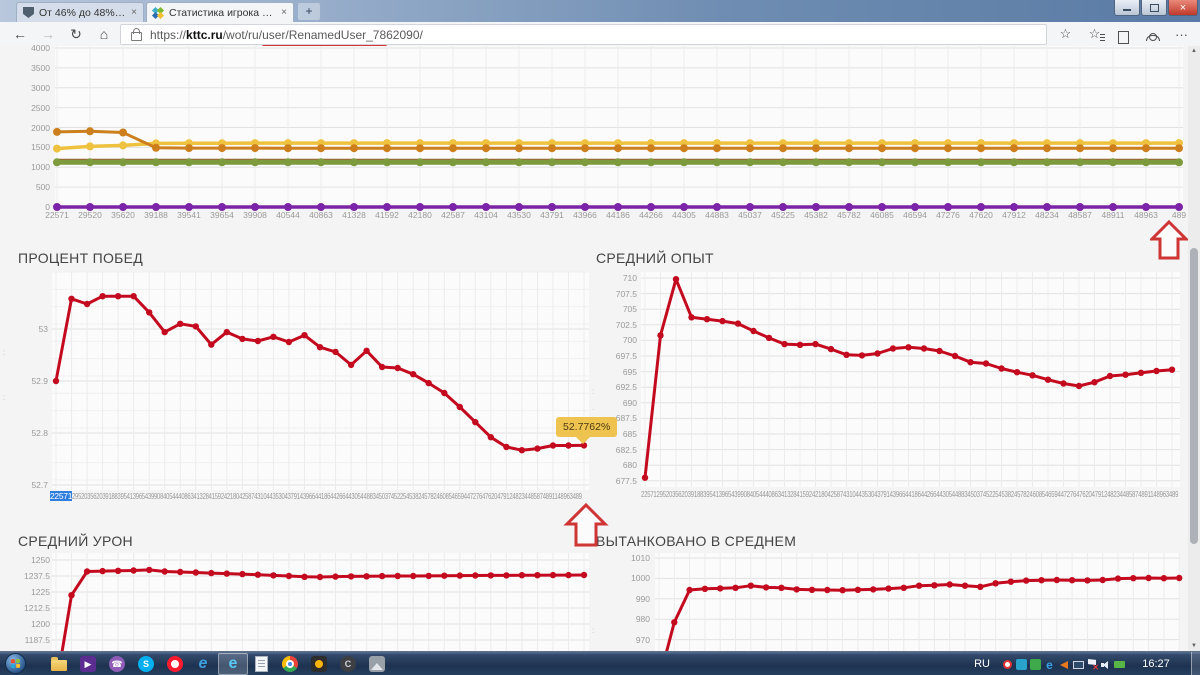 The image size is (1200, 675). I want to click on chart-tooltip: 52.7762%, so click(587, 430).